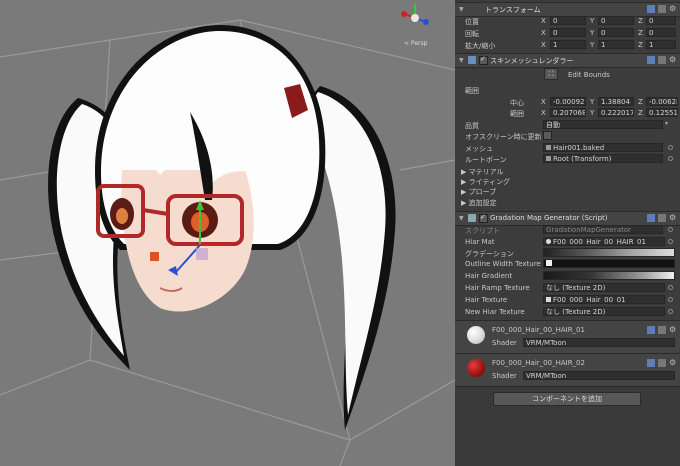 This screenshot has width=680, height=466. Describe the element at coordinates (604, 311) in the screenshot. I see `new-hiar-texture-field: なし (Texture 2D)` at that location.